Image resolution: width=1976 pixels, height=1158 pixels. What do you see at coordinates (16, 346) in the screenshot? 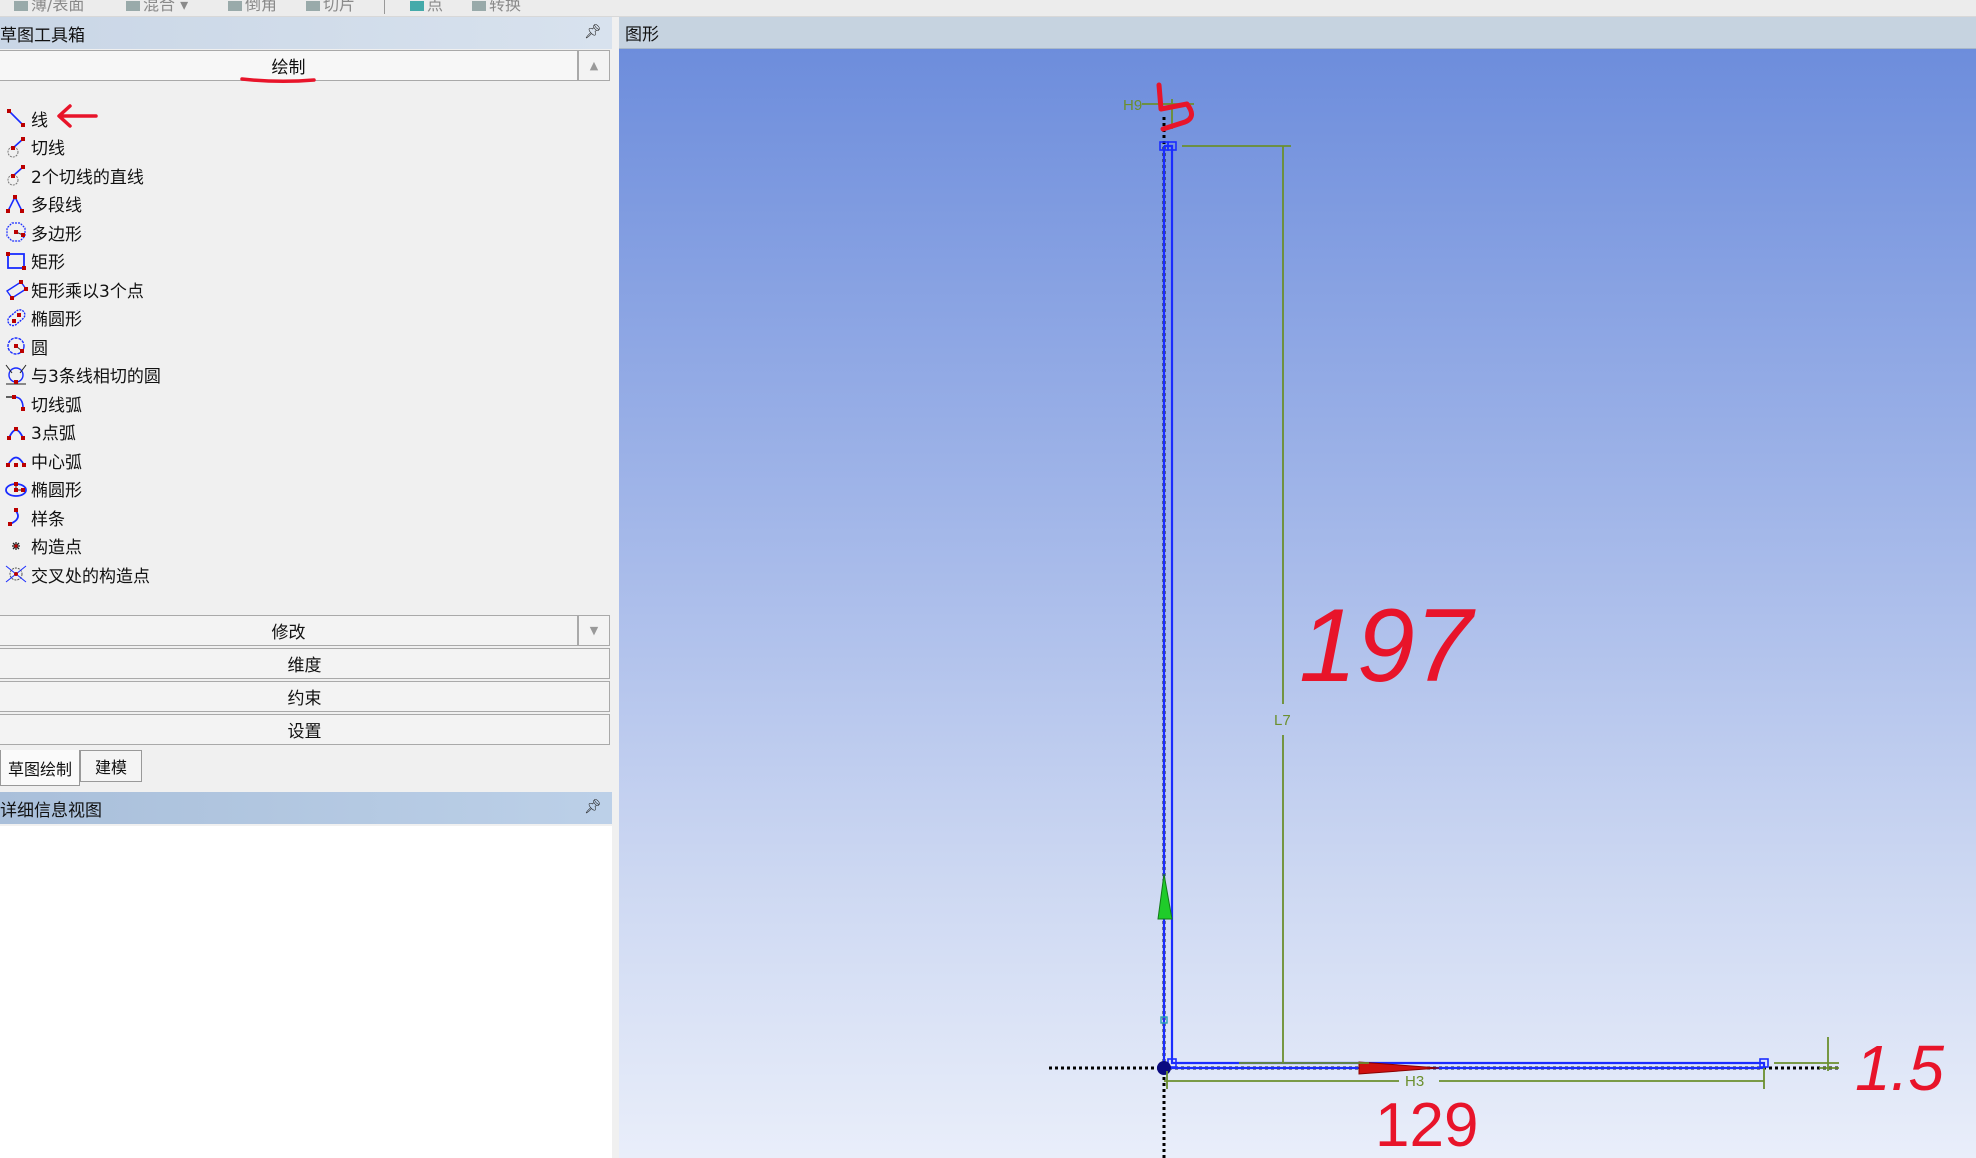
I see `circle-icon` at bounding box center [16, 346].